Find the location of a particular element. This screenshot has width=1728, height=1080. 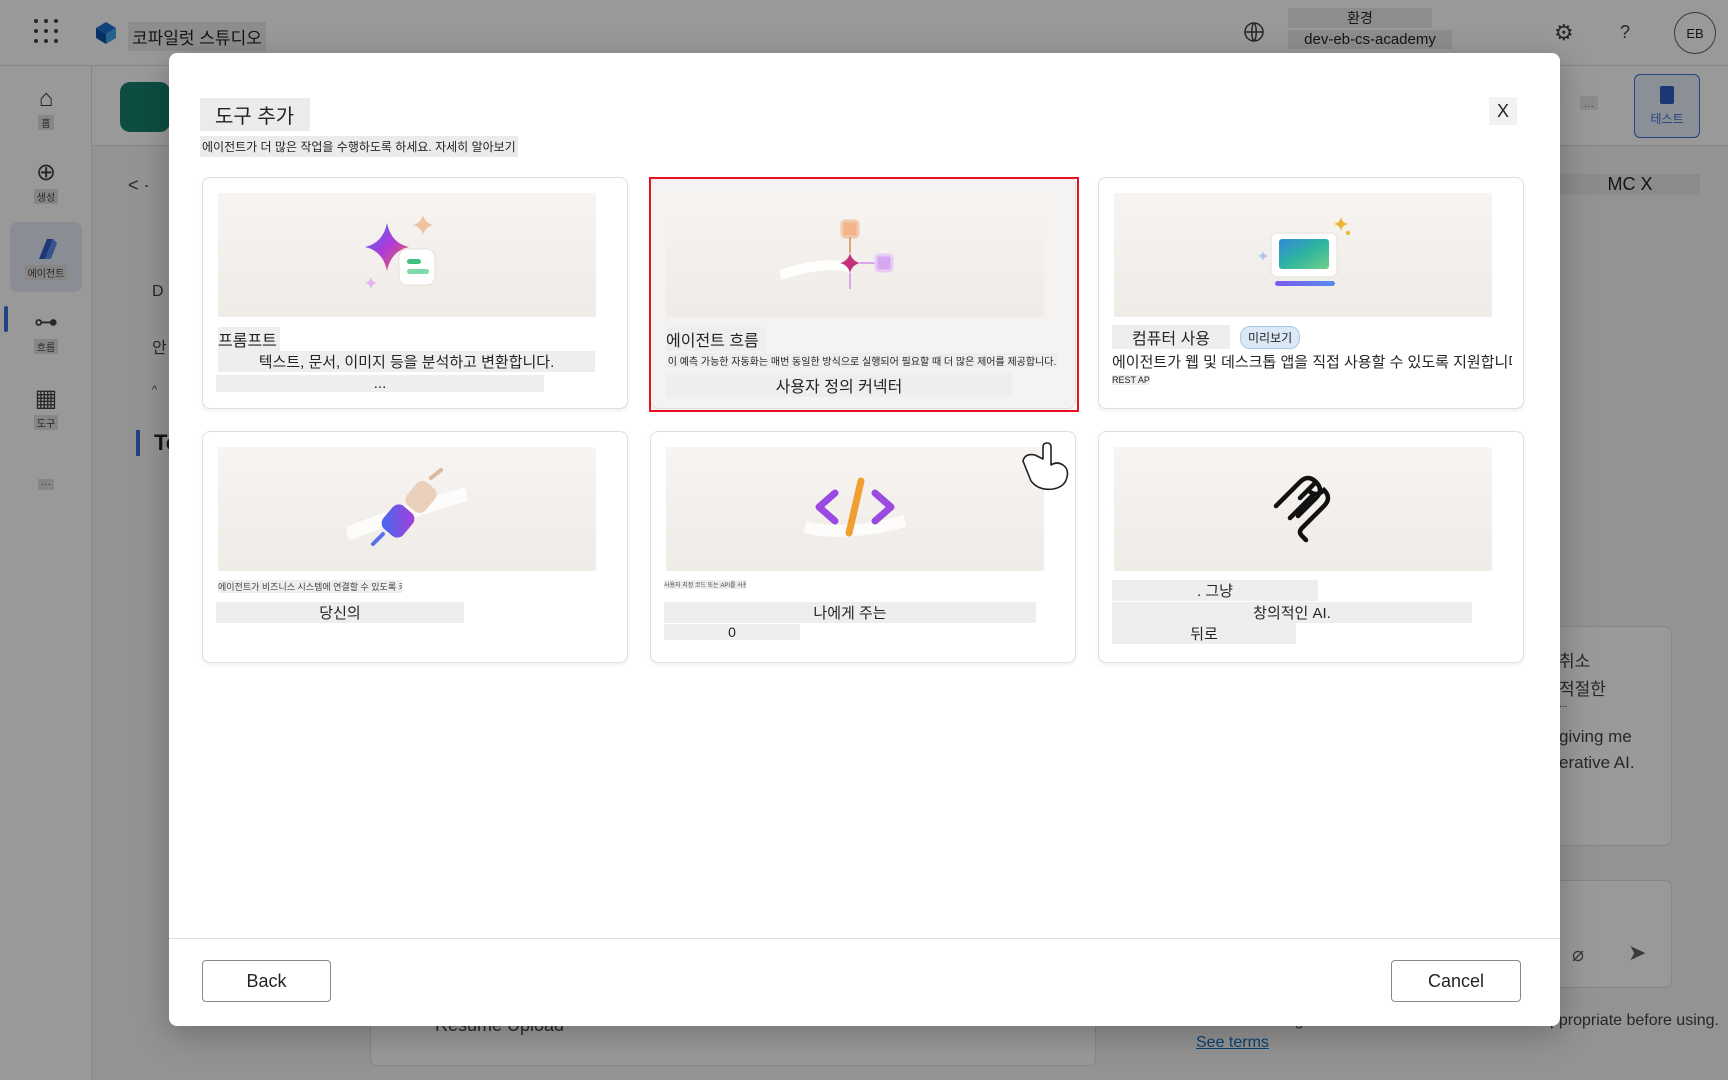

tool-card-mcp: . 그냥 창의적인 AI. 뒤로 is located at coordinates (1311, 547).